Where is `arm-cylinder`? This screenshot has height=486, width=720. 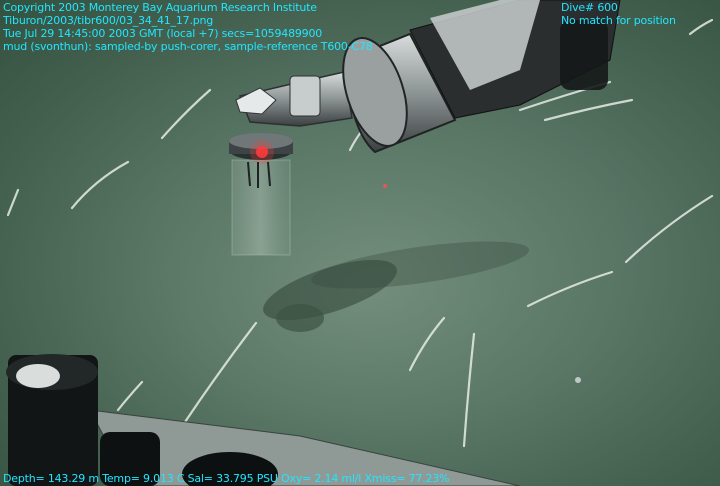
arm-cylinder is located at coordinates (584, 55).